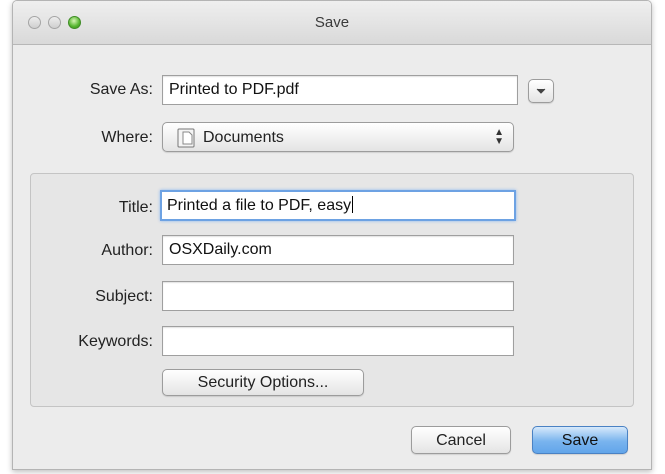 The image size is (665, 474). I want to click on keywords-label: Keywords:, so click(115, 341).